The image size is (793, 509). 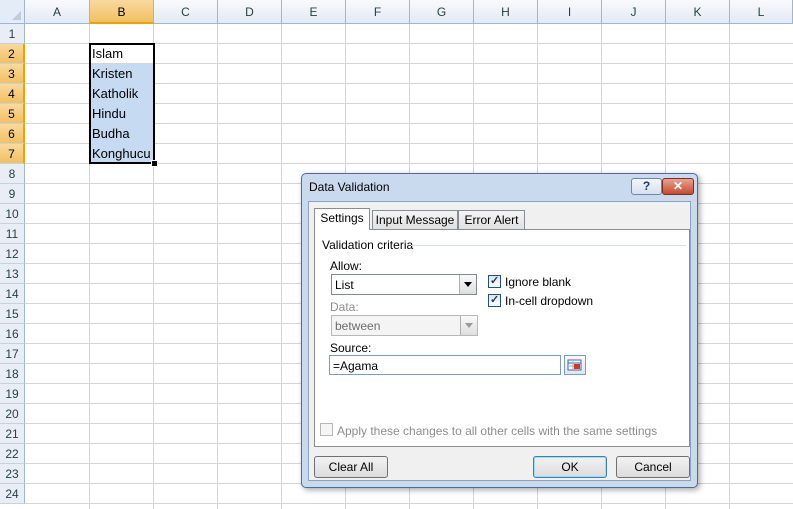 I want to click on row-header-6: 6, so click(x=12, y=134).